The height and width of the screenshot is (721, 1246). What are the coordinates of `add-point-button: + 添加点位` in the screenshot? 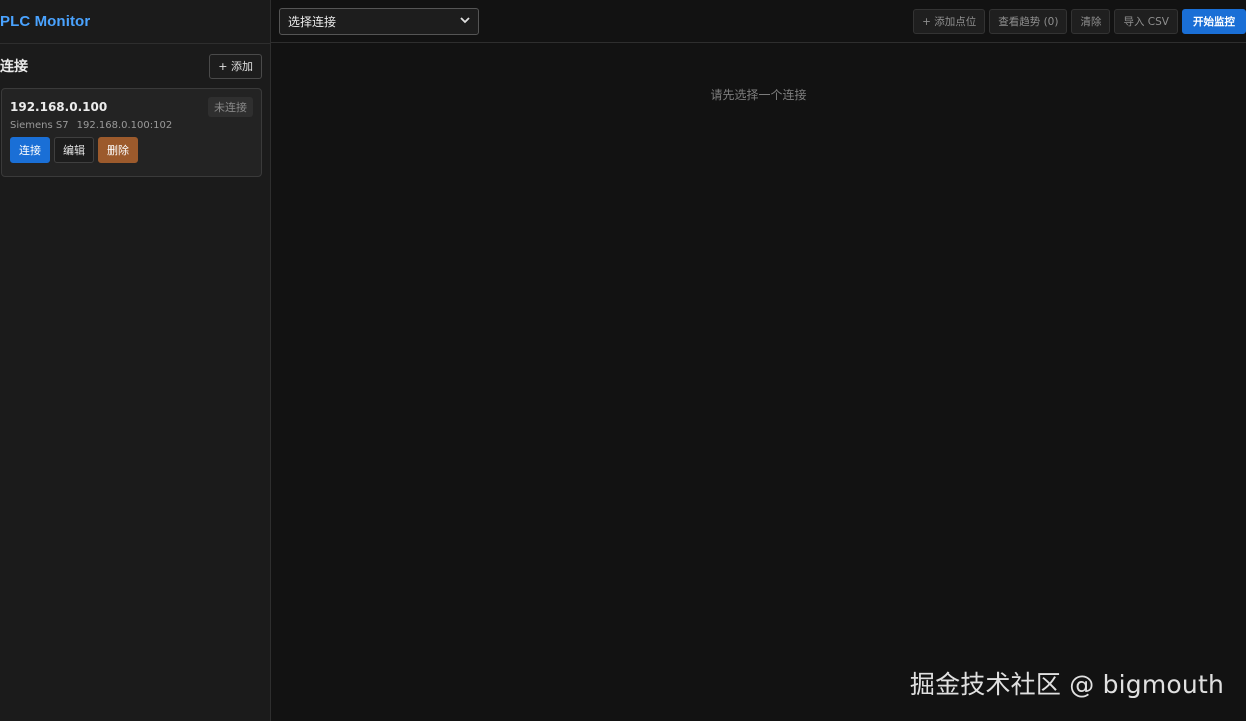 It's located at (949, 21).